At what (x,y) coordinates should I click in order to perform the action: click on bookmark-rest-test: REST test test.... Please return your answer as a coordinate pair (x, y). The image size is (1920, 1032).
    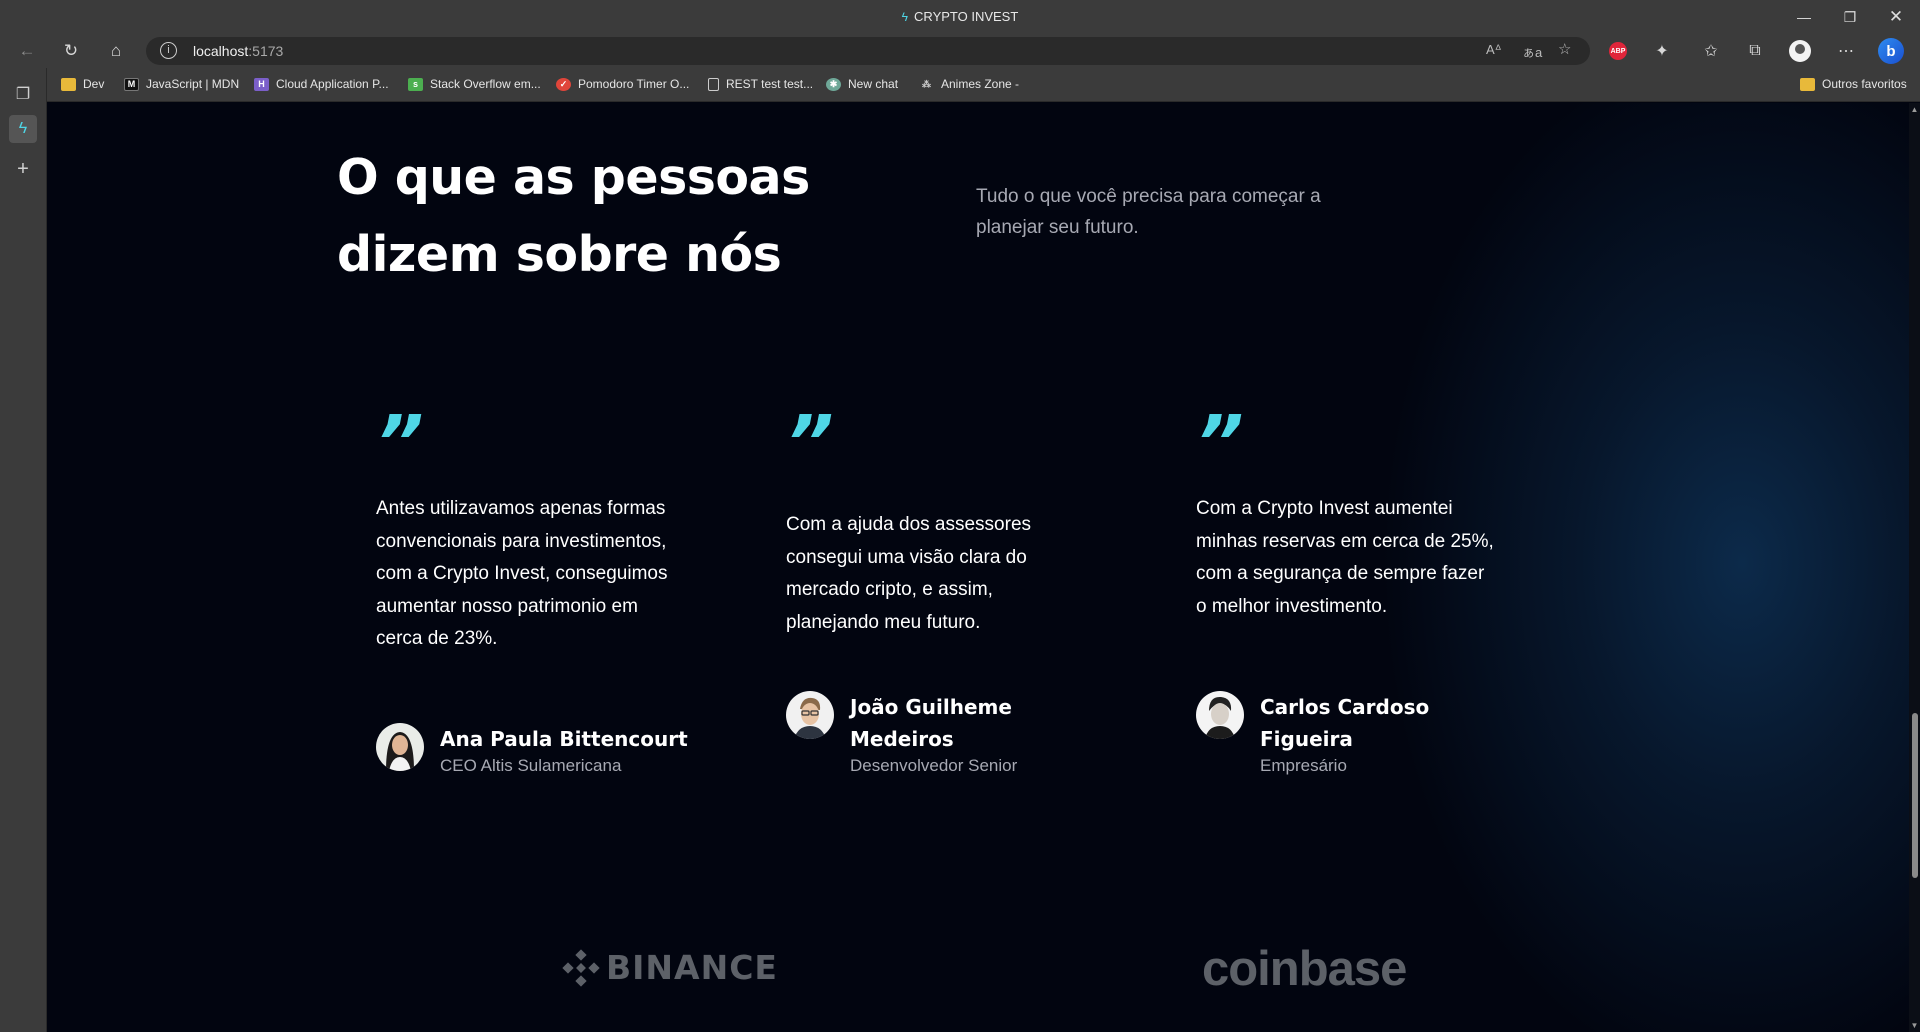
    Looking at the image, I should click on (760, 84).